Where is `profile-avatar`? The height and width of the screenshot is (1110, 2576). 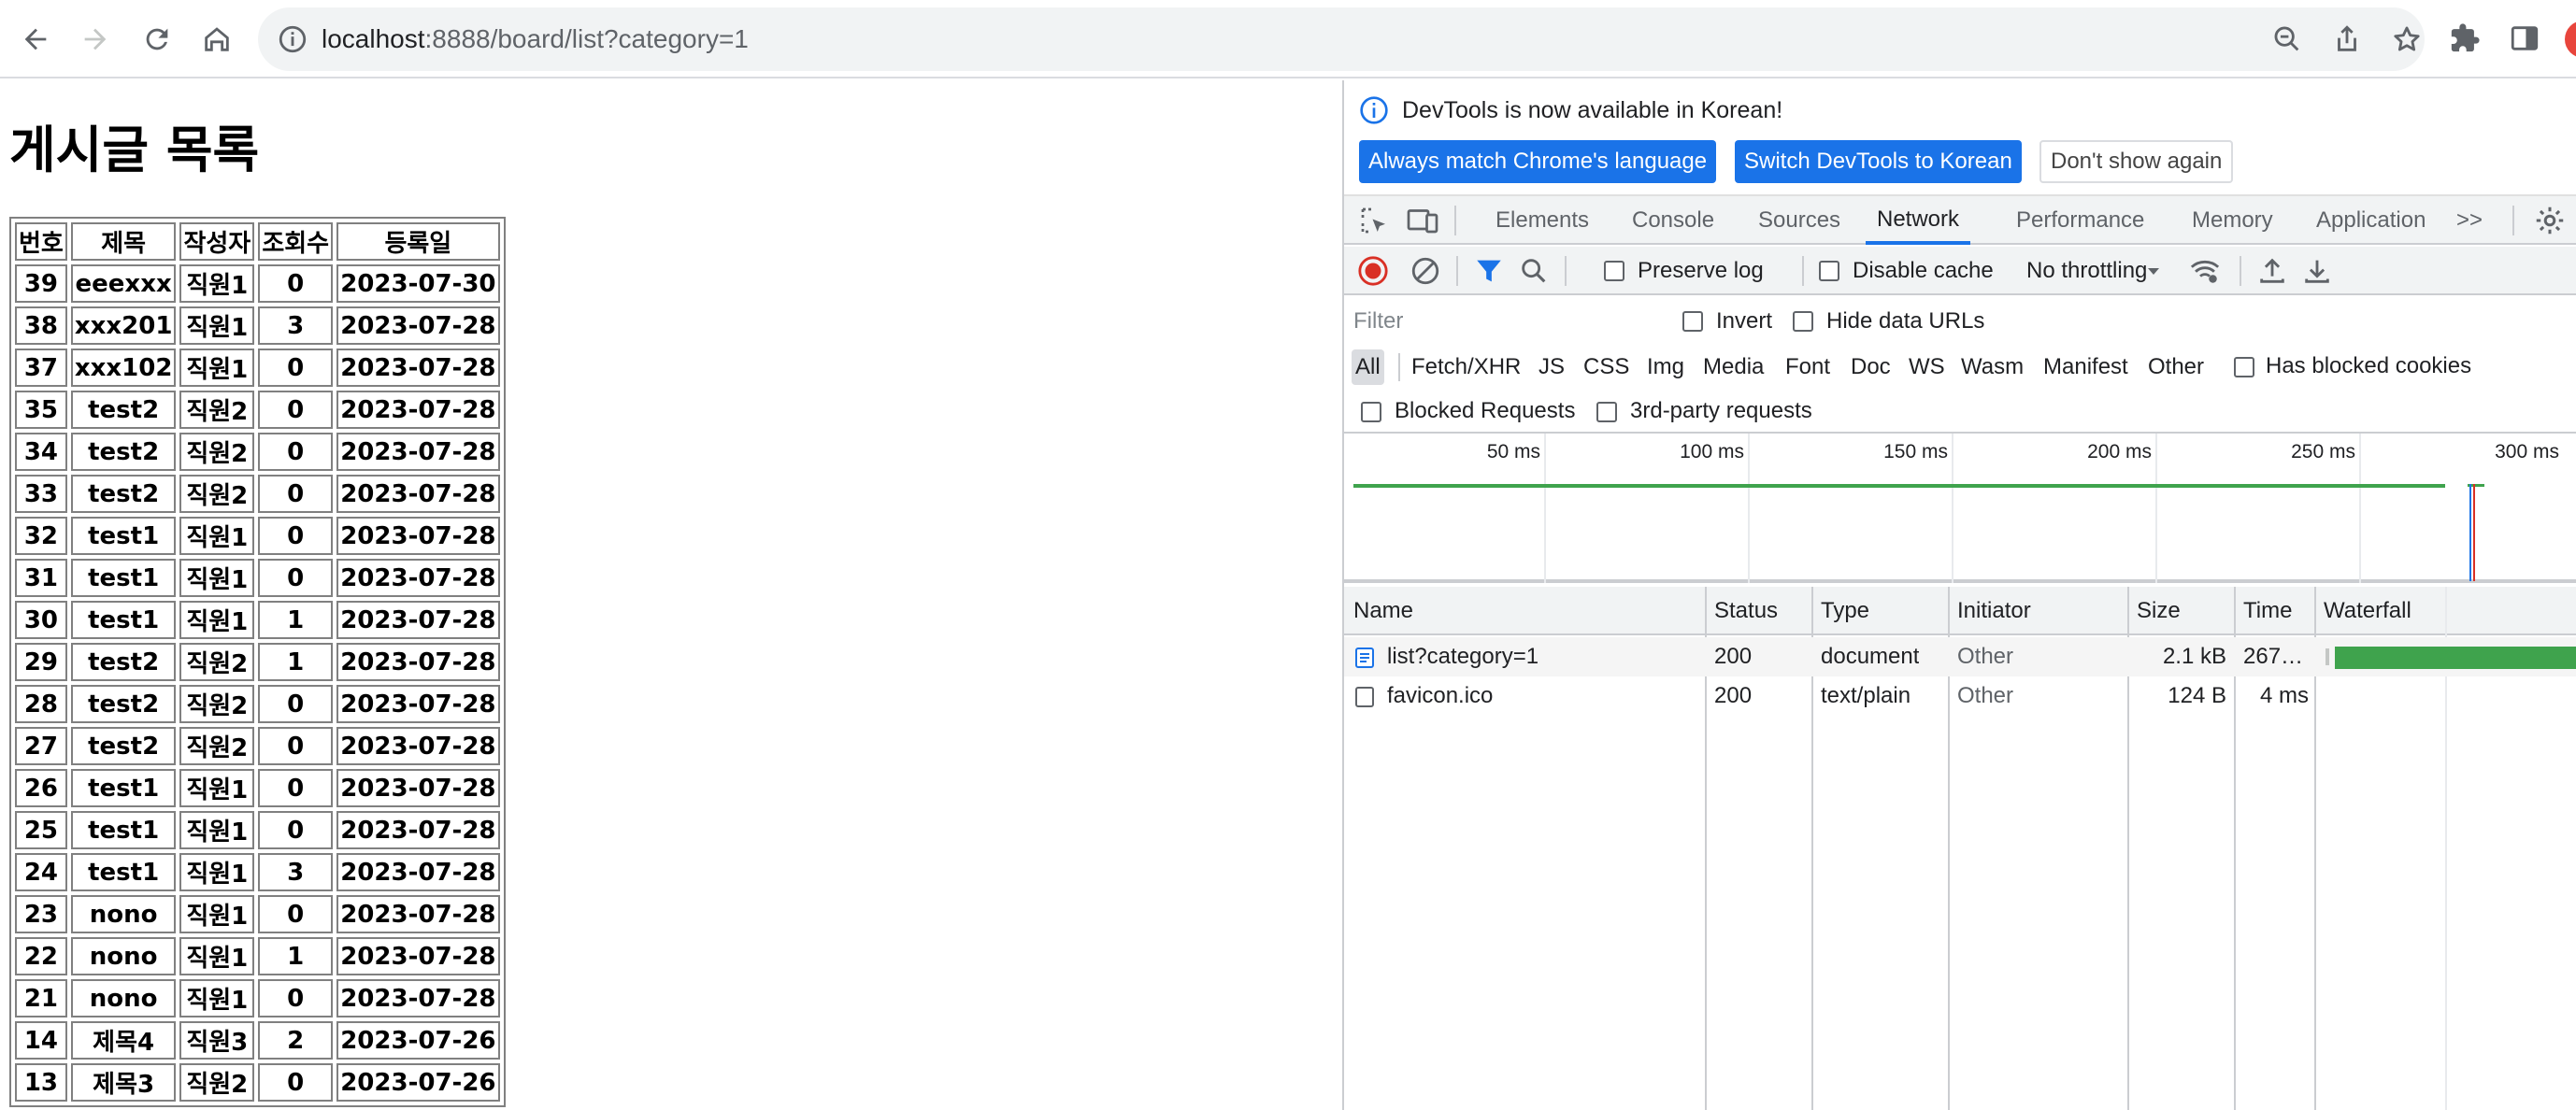
profile-avatar is located at coordinates (2570, 39).